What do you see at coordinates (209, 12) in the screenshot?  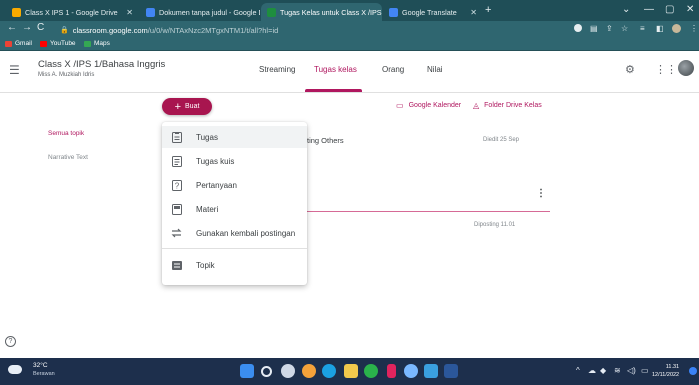 I see `tab-label: Dokumen tanpa judul - Google Do` at bounding box center [209, 12].